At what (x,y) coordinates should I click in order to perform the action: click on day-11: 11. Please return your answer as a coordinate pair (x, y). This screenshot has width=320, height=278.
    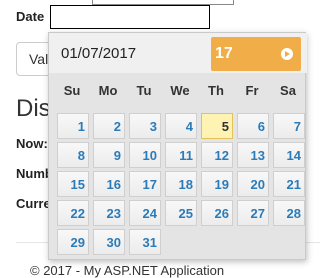
    Looking at the image, I should click on (181, 155).